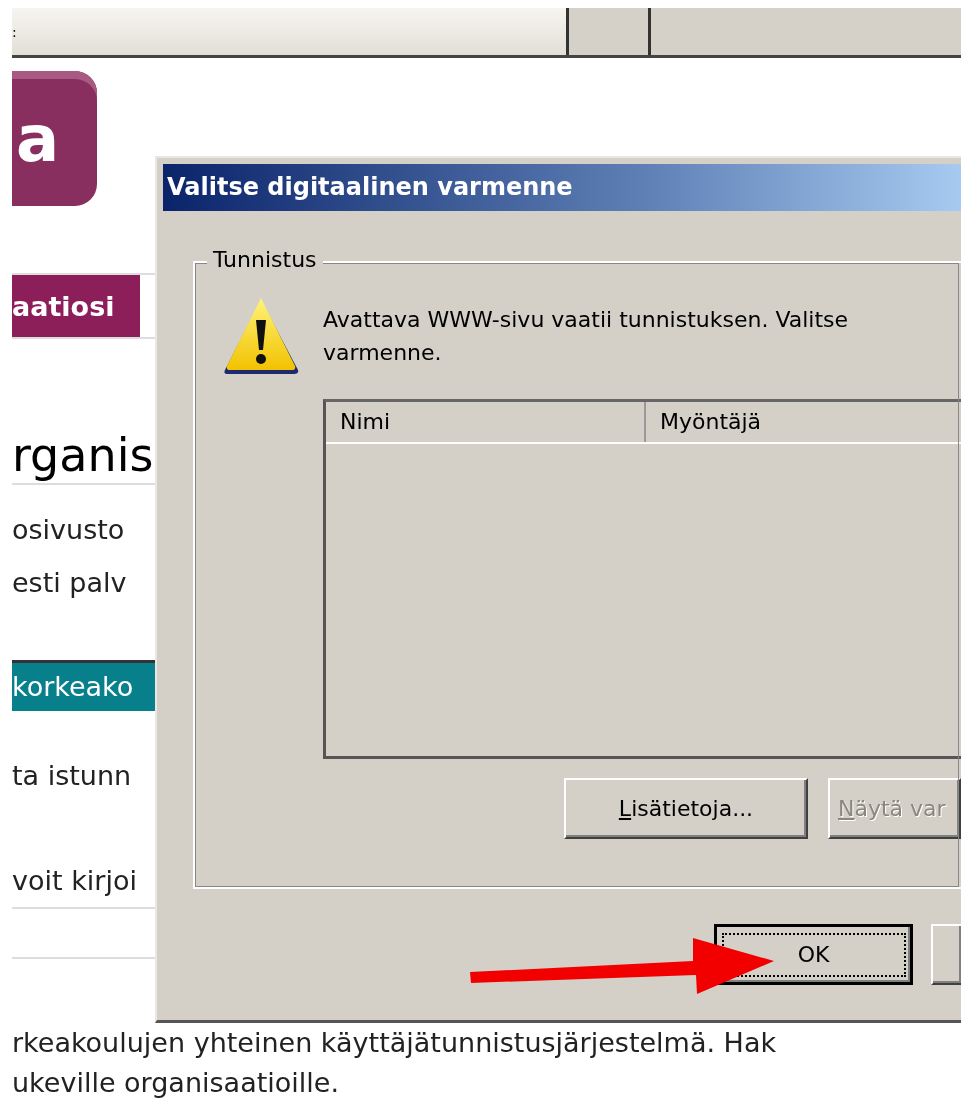 The height and width of the screenshot is (1105, 961). Describe the element at coordinates (586, 336) in the screenshot. I see `message-text: Avattava WWW-sivu vaatii tunnistuksen. Valitse varmenne.` at that location.